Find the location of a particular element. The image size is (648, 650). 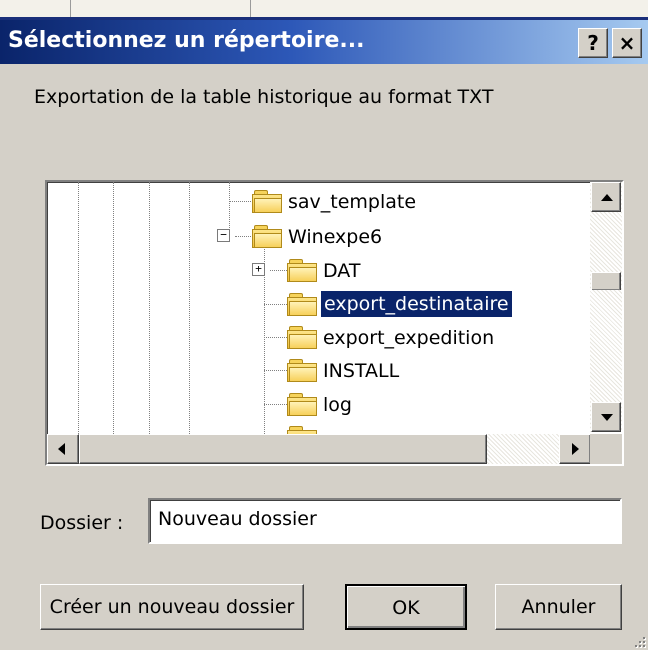

tree-item-install: INSTALL is located at coordinates (361, 371).